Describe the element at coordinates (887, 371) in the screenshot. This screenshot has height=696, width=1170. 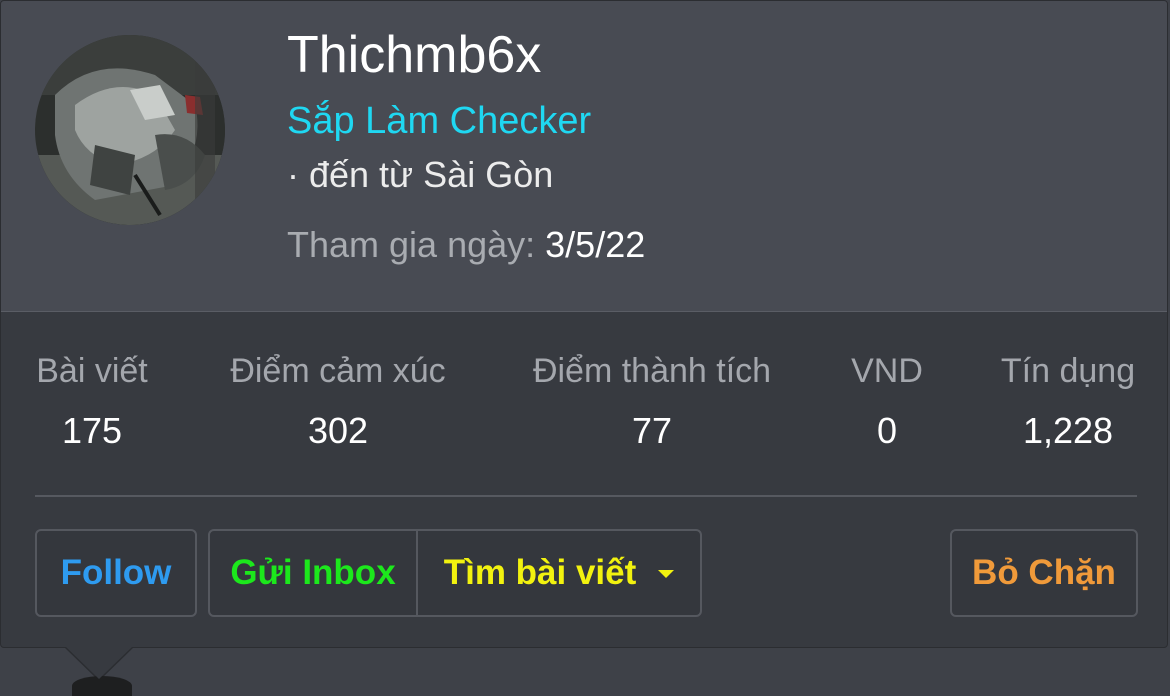
I see `stat-label: VND` at that location.